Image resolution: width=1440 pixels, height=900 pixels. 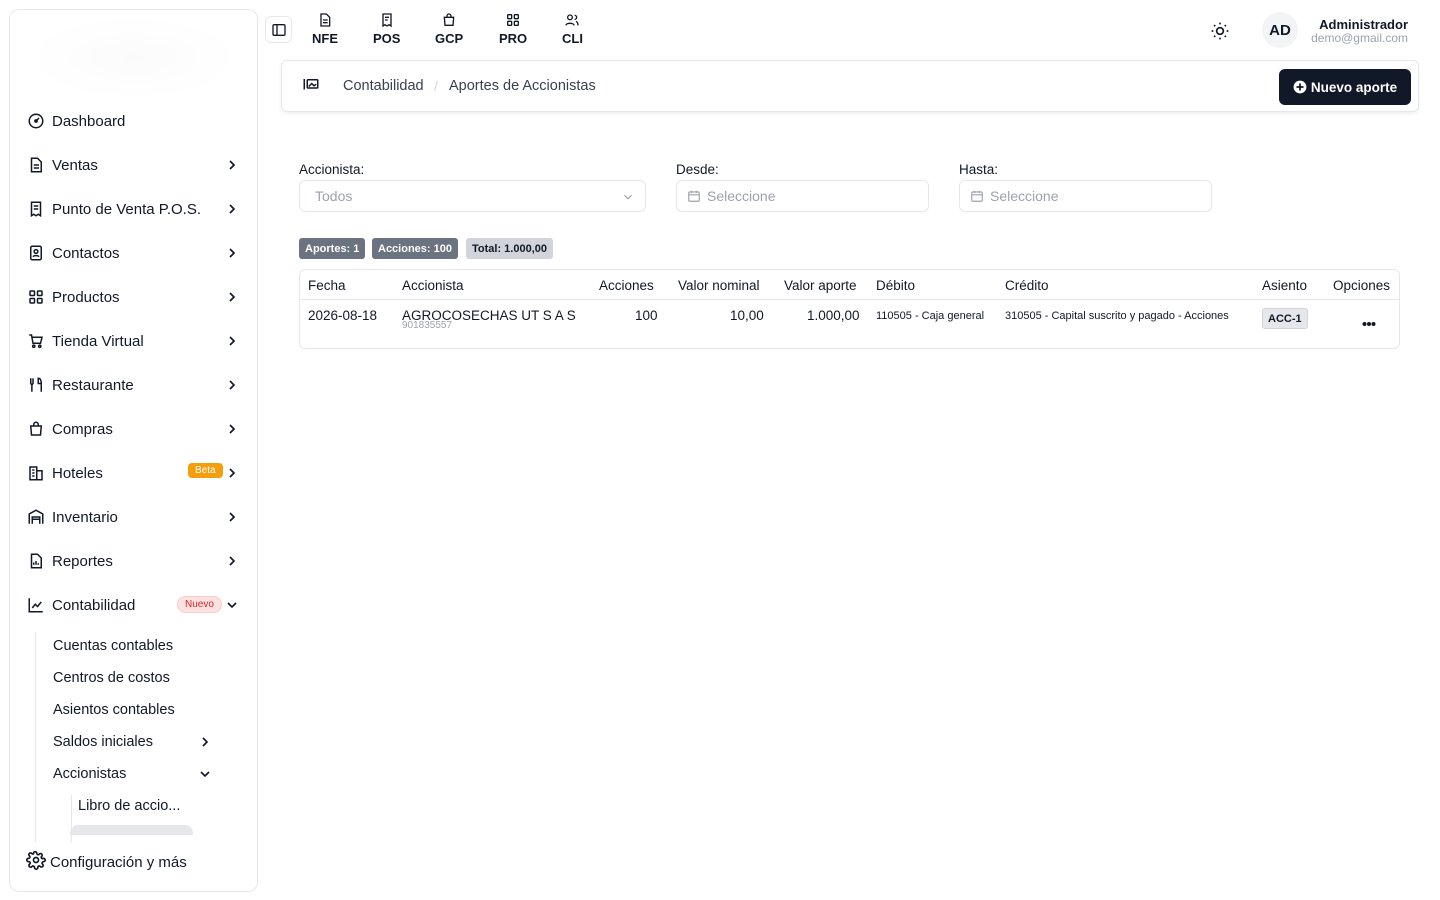 I want to click on asiento-badge: ACC-1, so click(x=1285, y=318).